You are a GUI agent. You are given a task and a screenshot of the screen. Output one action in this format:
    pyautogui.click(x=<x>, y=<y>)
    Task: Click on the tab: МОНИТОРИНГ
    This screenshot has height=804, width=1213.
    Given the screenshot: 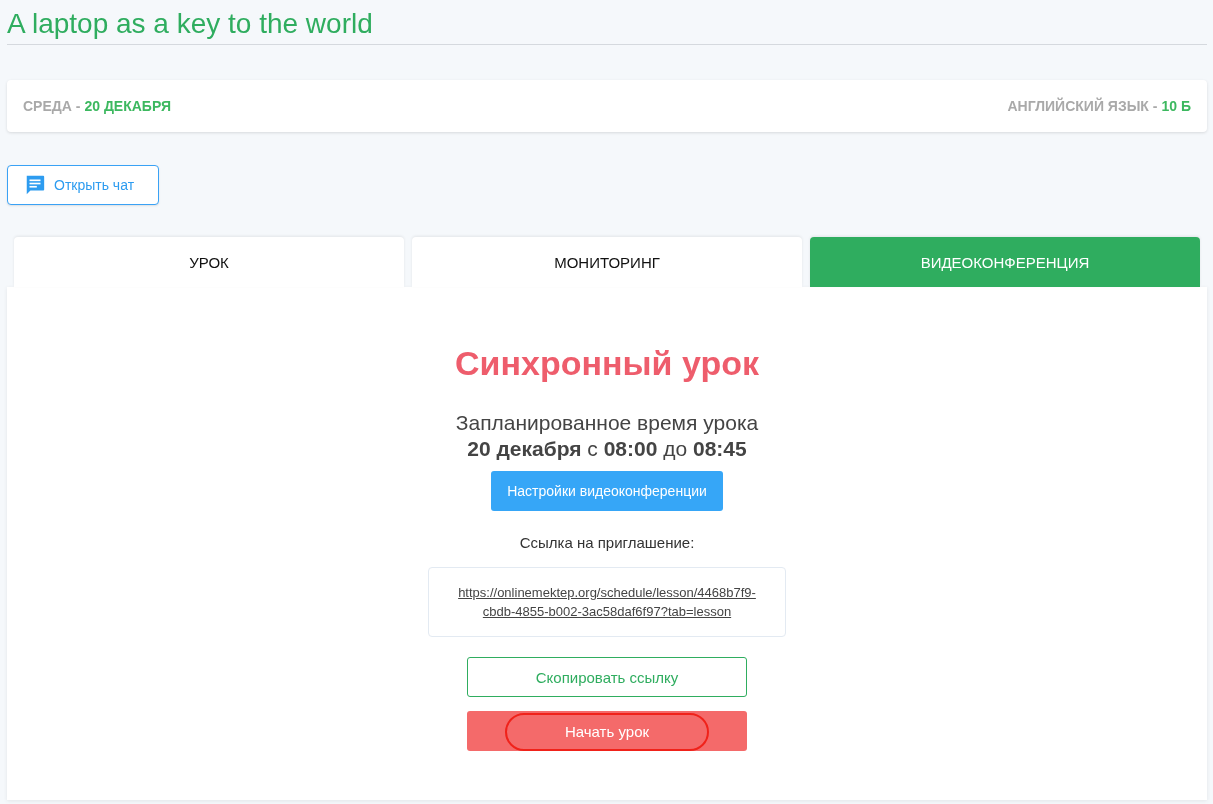 What is the action you would take?
    pyautogui.click(x=607, y=262)
    